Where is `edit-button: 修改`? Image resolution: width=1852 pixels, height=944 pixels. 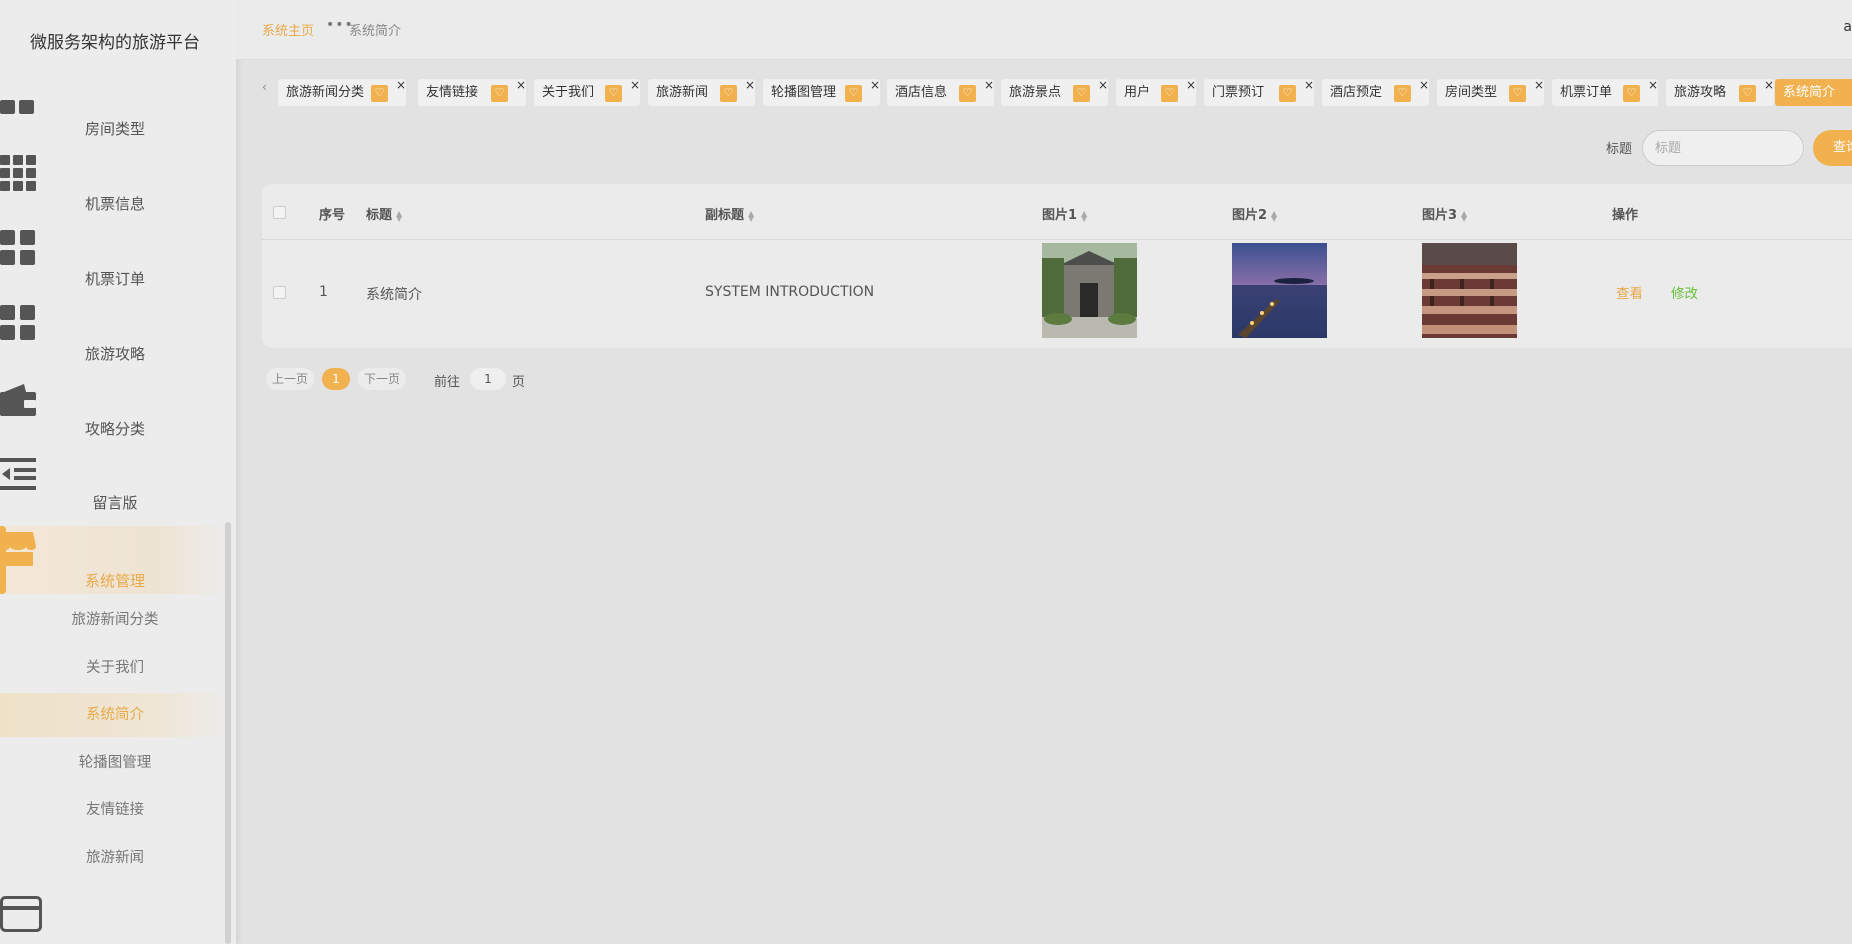 edit-button: 修改 is located at coordinates (1684, 292).